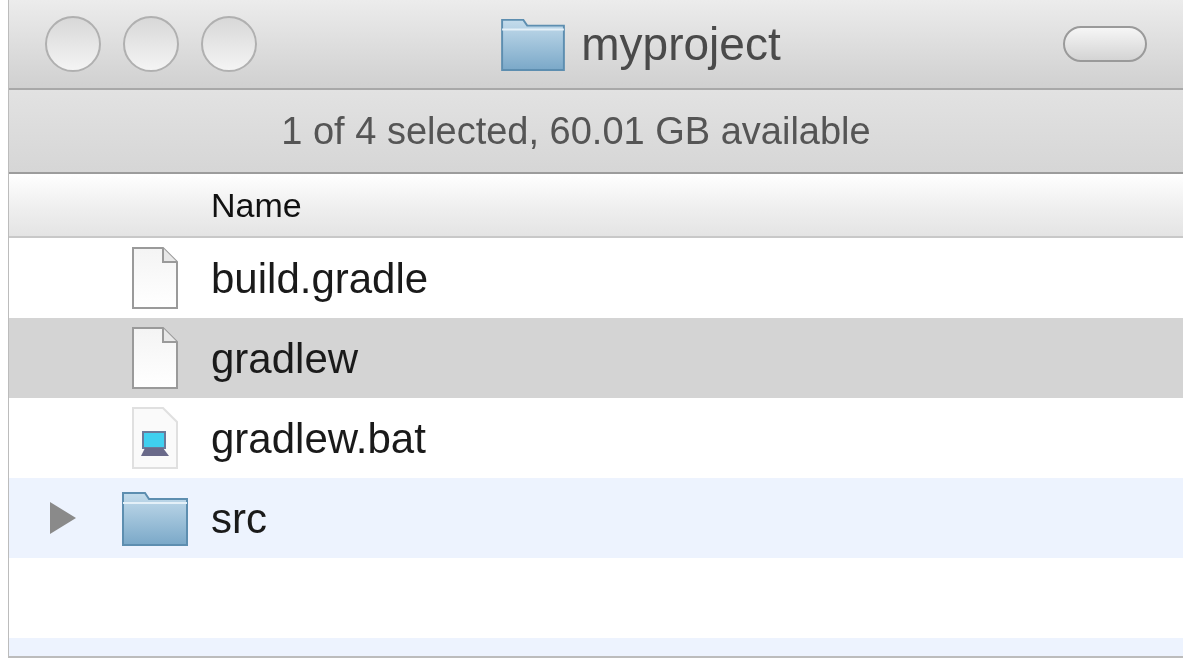  What do you see at coordinates (73, 44) in the screenshot?
I see `close-button` at bounding box center [73, 44].